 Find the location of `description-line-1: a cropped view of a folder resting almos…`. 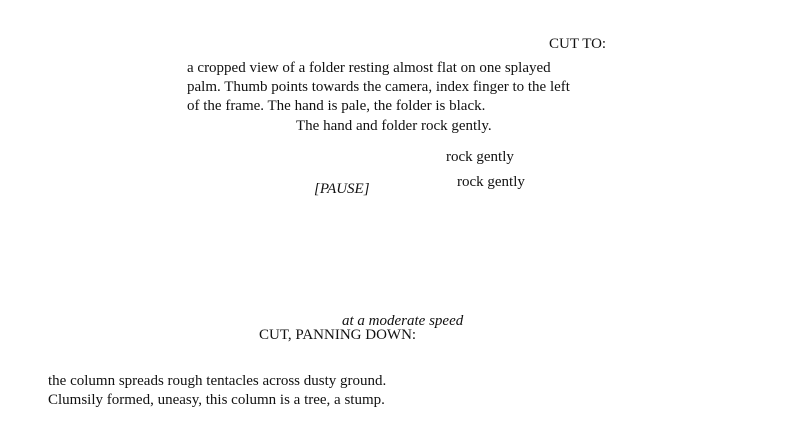

description-line-1: a cropped view of a folder resting almos… is located at coordinates (369, 68).